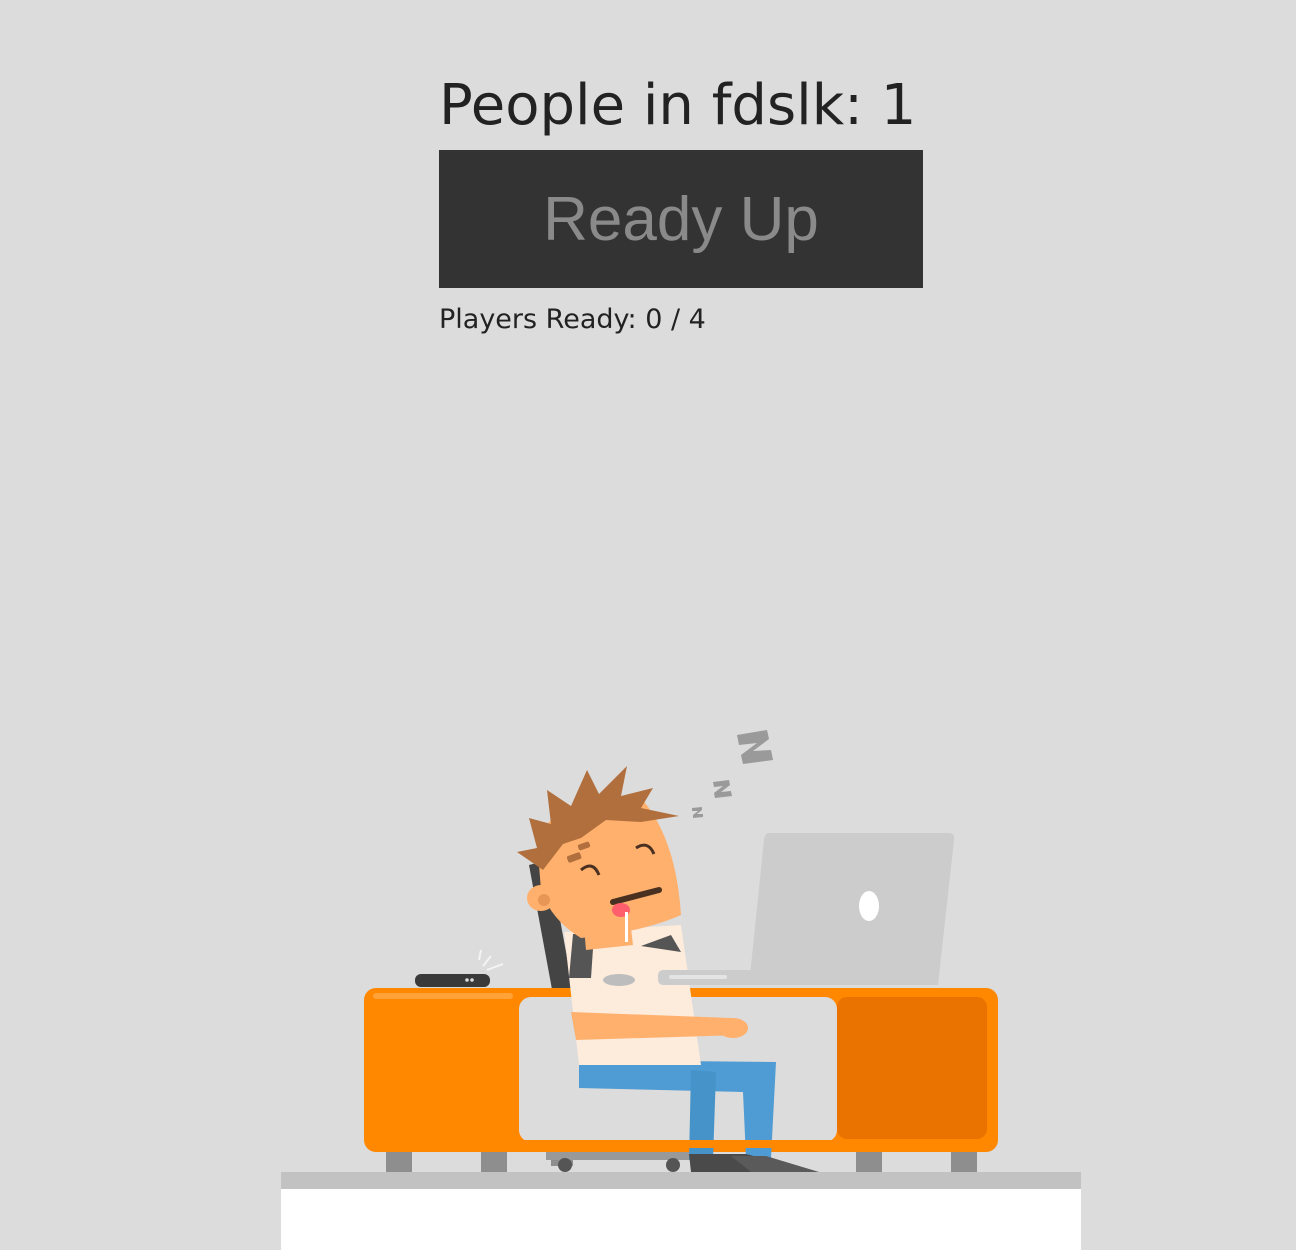  Describe the element at coordinates (678, 105) in the screenshot. I see `room-title: People in fdslk: 1` at that location.